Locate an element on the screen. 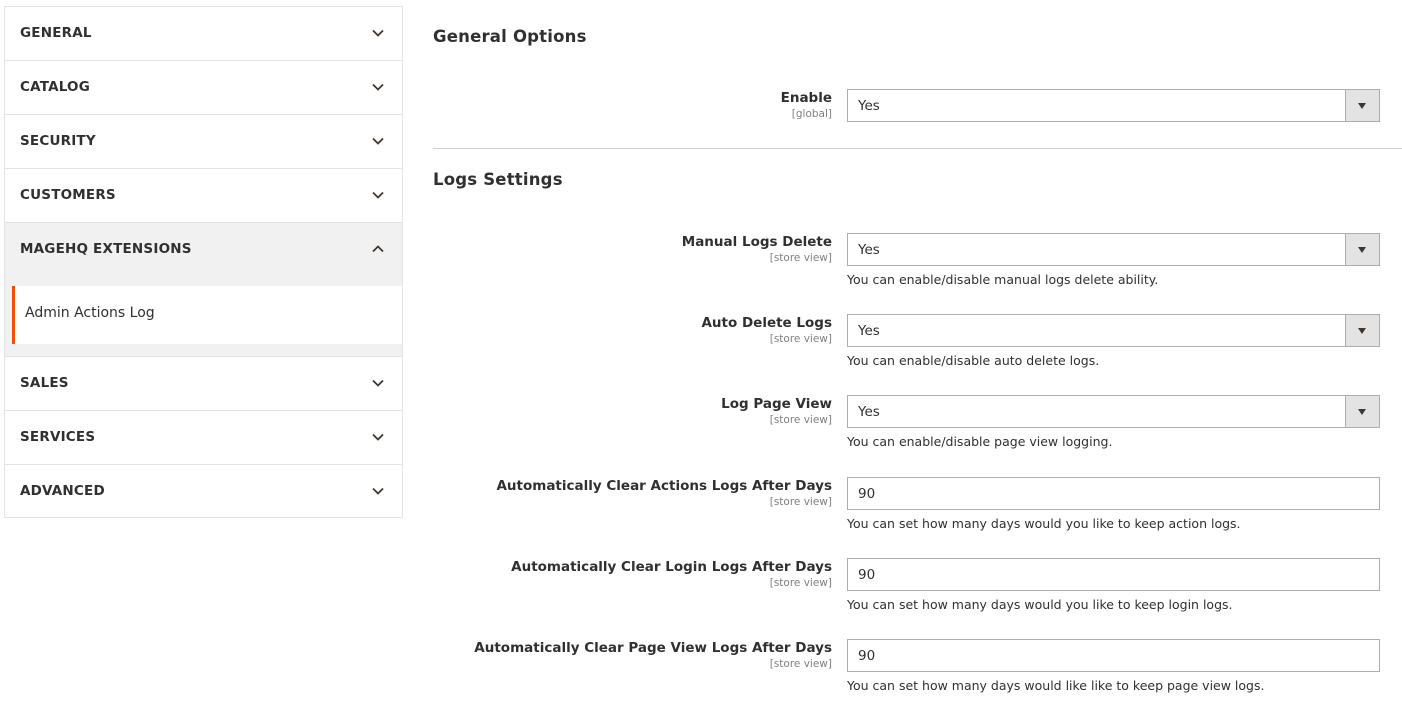 Image resolution: width=1402 pixels, height=714 pixels. sidebar-item-admin-actions-log: Admin Actions Log is located at coordinates (207, 315).